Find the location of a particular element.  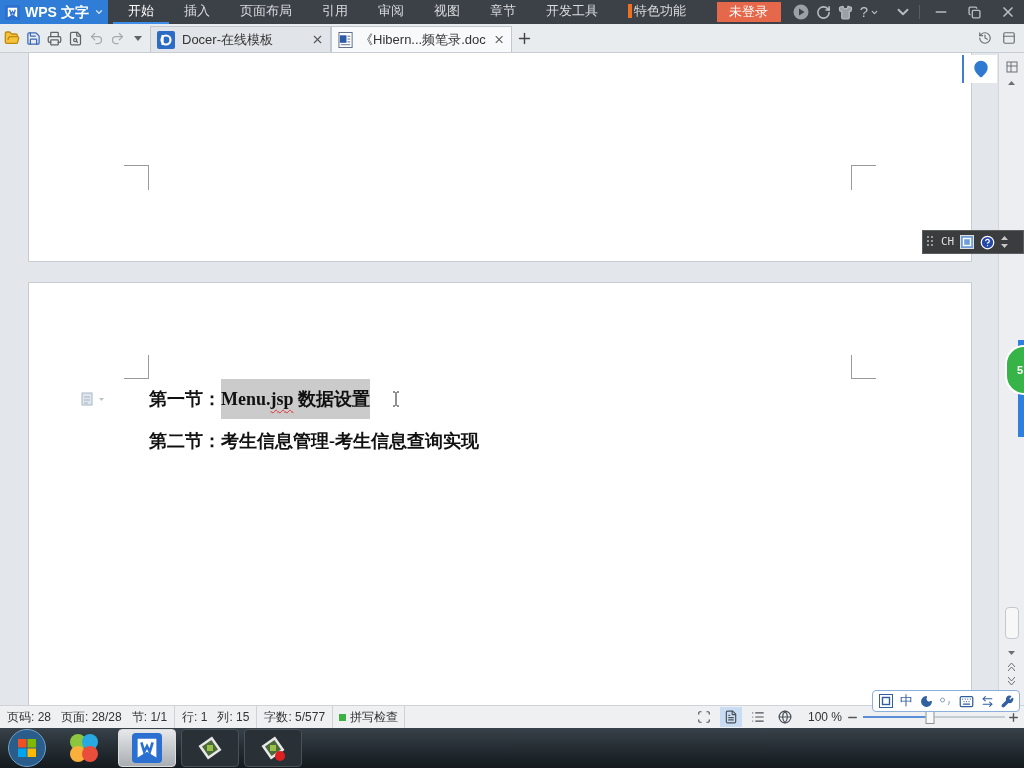

fullscreen-icon is located at coordinates (703, 717).